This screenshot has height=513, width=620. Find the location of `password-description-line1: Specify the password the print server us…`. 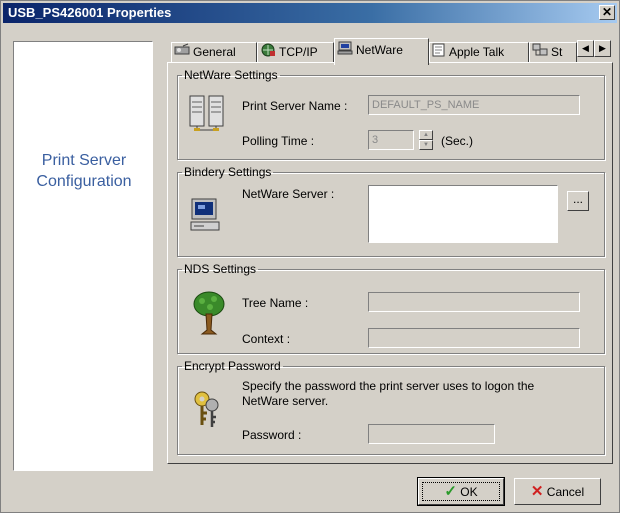

password-description-line1: Specify the password the print server us… is located at coordinates (388, 386).